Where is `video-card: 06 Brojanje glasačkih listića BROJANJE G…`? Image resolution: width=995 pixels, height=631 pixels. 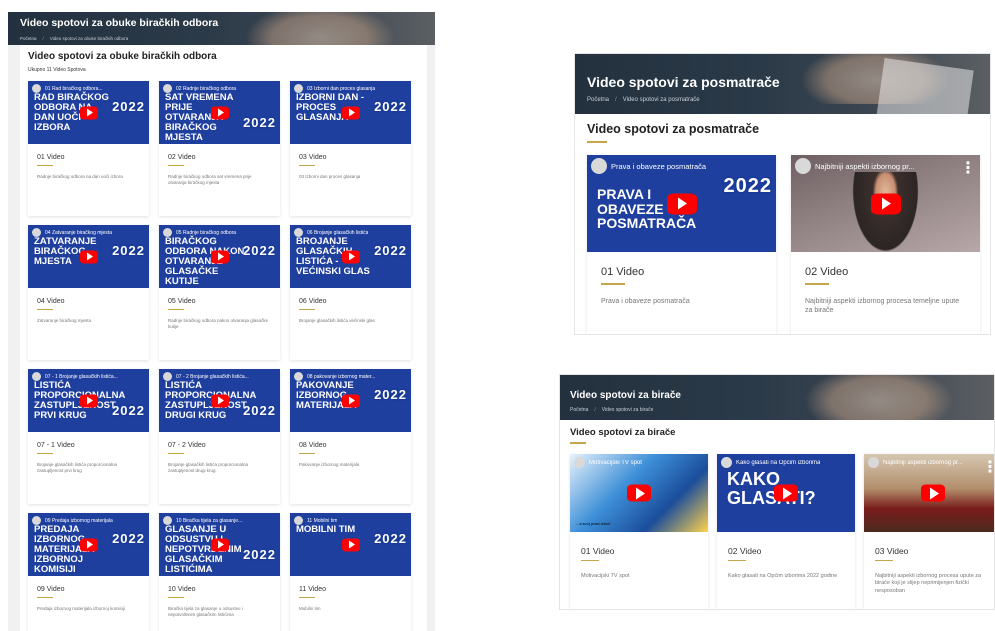 video-card: 06 Brojanje glasačkih listića BROJANJE G… is located at coordinates (350, 292).